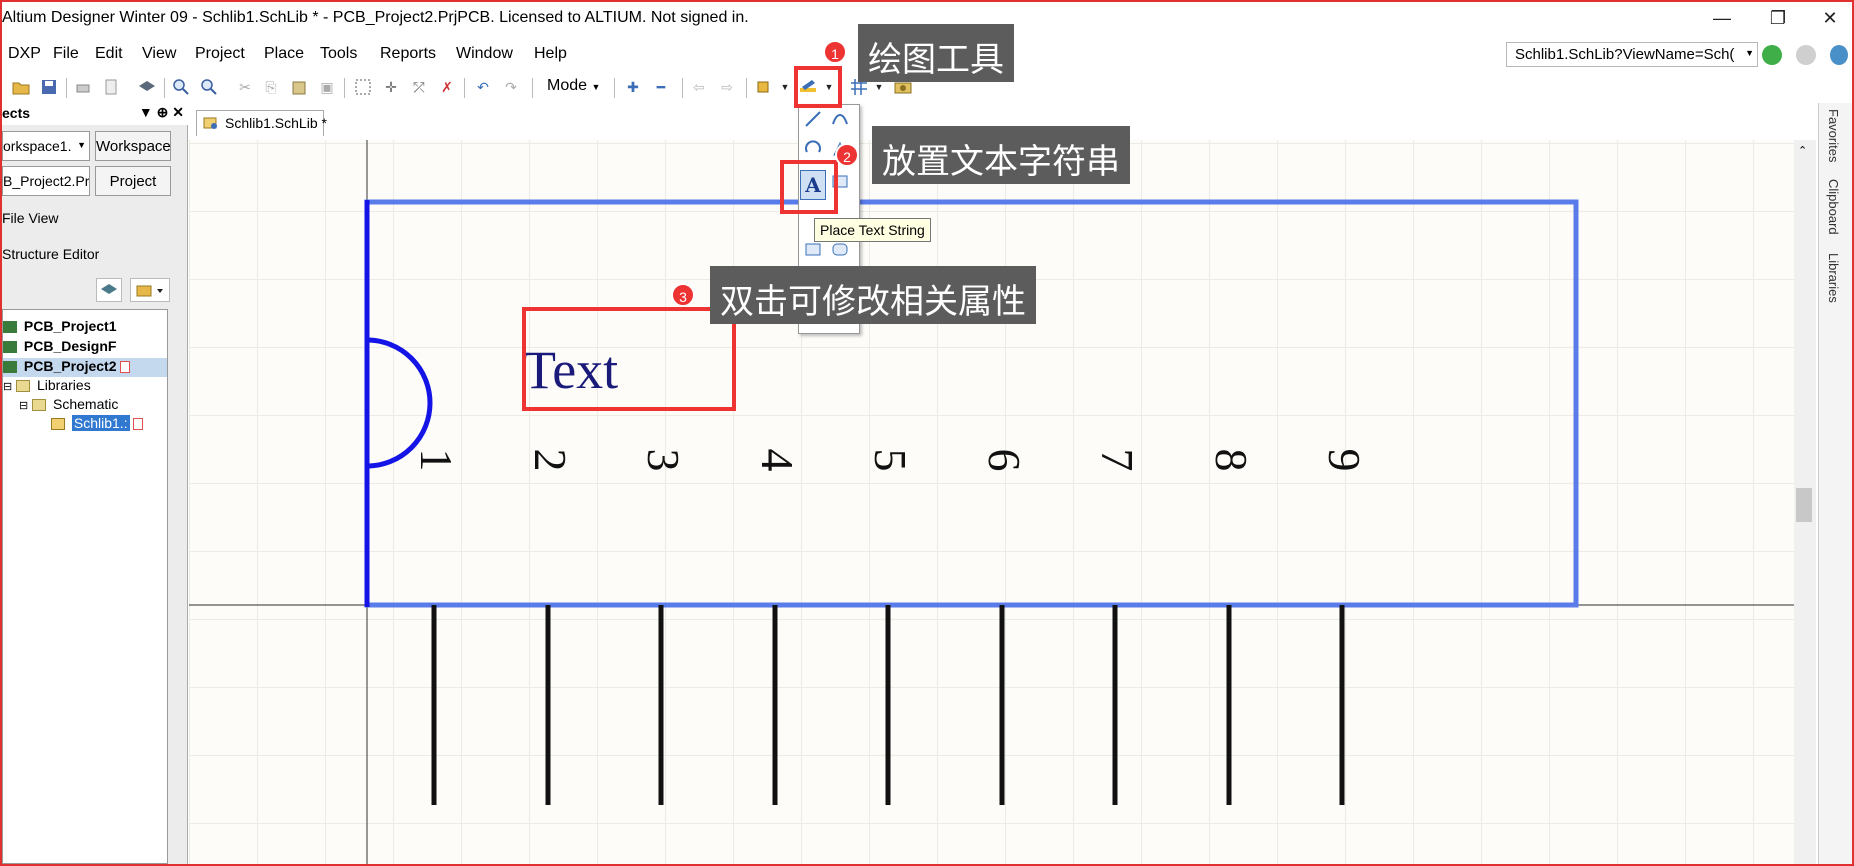  I want to click on workspace-button: Workspace, so click(133, 146).